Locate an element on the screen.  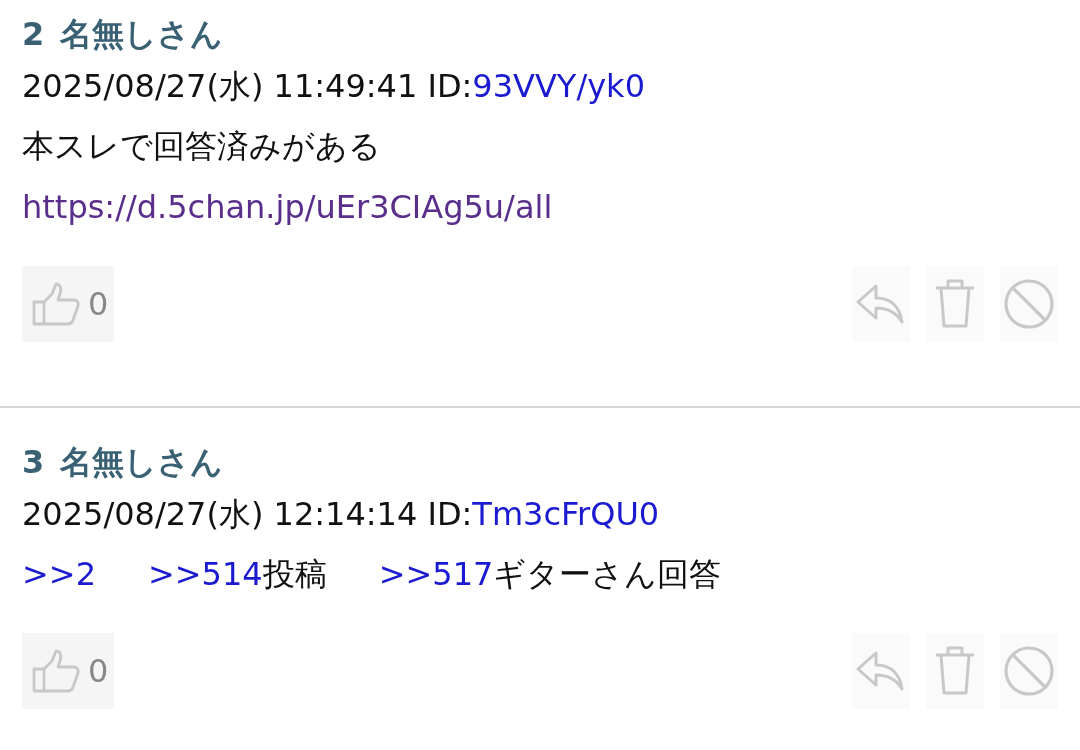
reply-anchor-link: >>2 is located at coordinates (59, 575).